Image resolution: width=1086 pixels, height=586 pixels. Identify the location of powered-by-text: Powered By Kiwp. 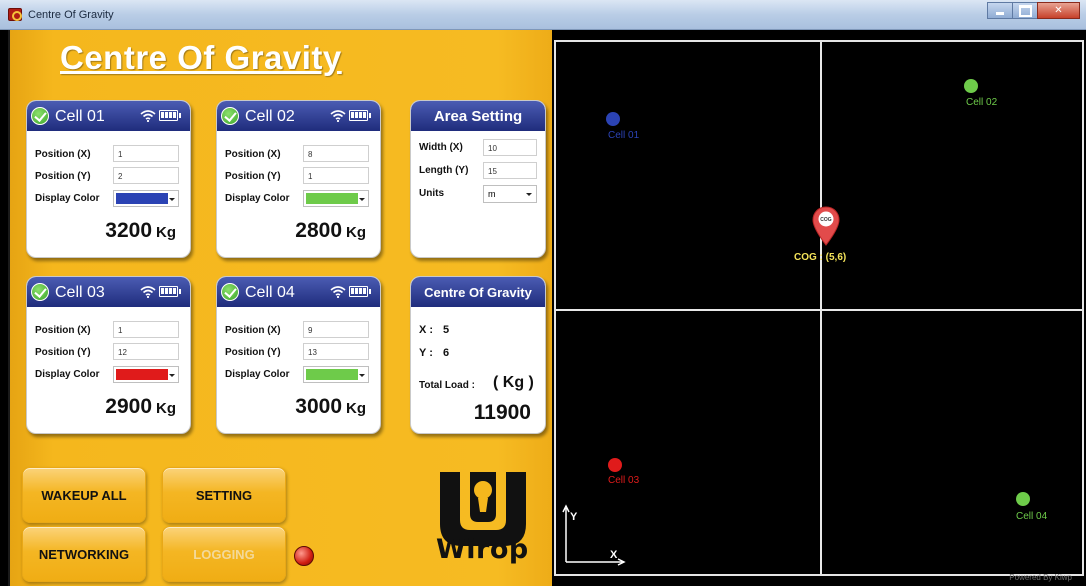
(1040, 577).